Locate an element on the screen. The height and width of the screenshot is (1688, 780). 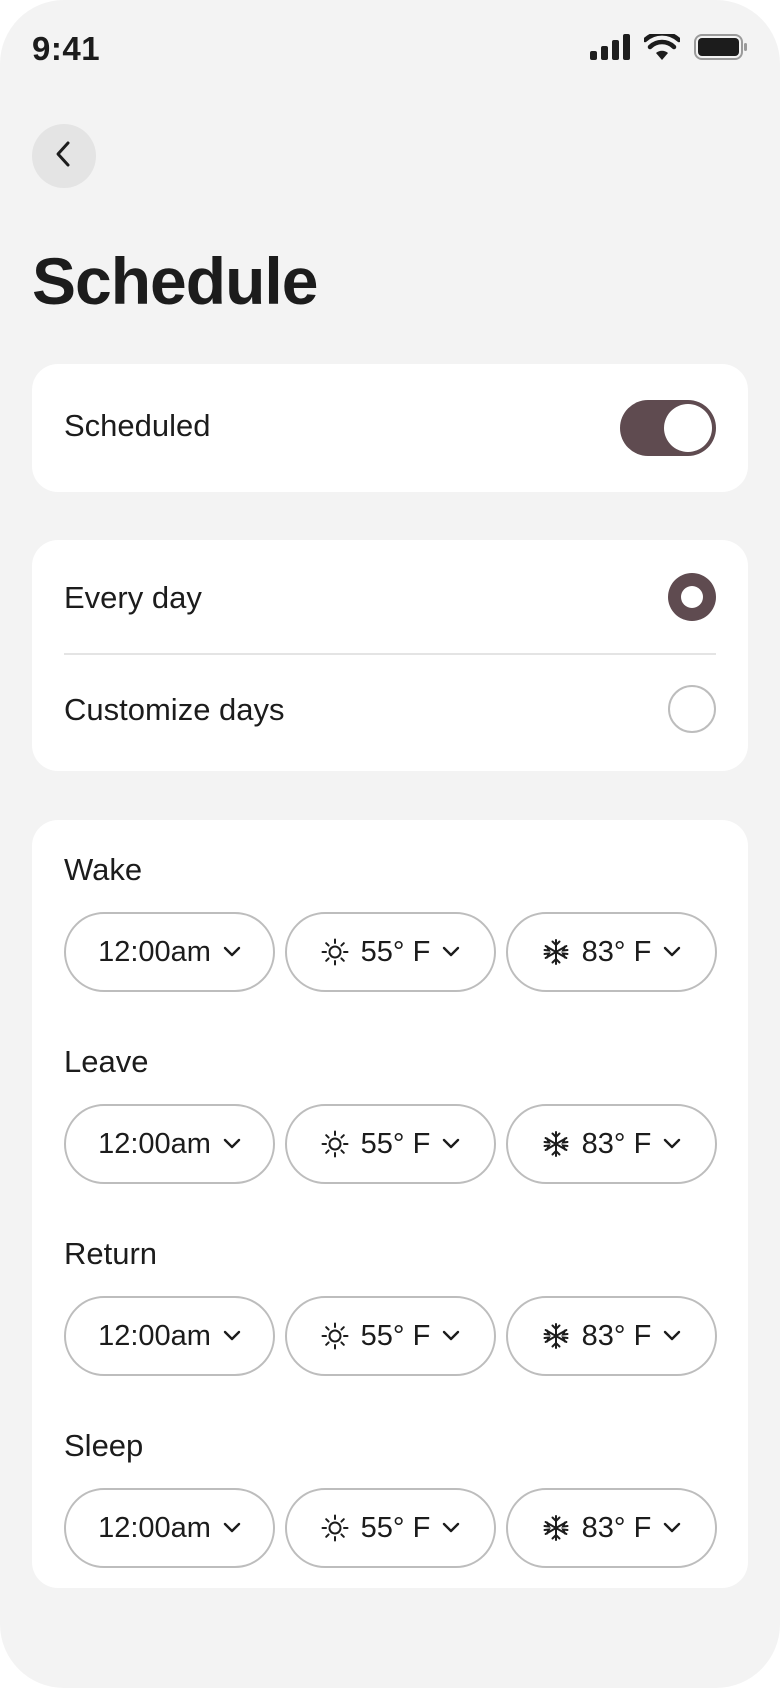
radio-dot is located at coordinates (692, 597).